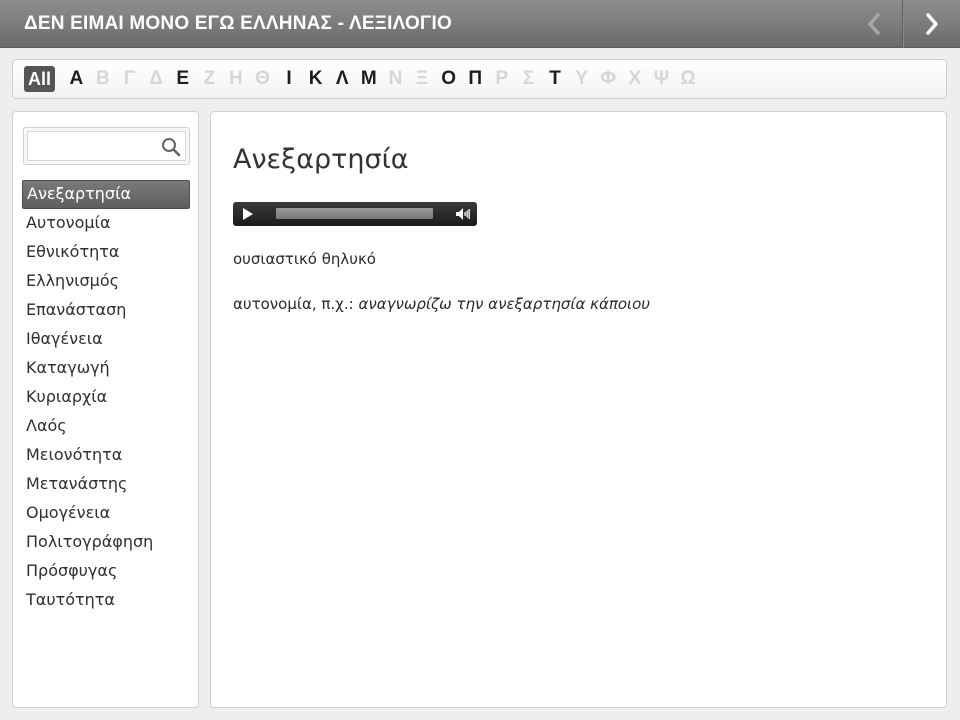 This screenshot has width=960, height=720. I want to click on letter-filter-11: Λ, so click(342, 79).